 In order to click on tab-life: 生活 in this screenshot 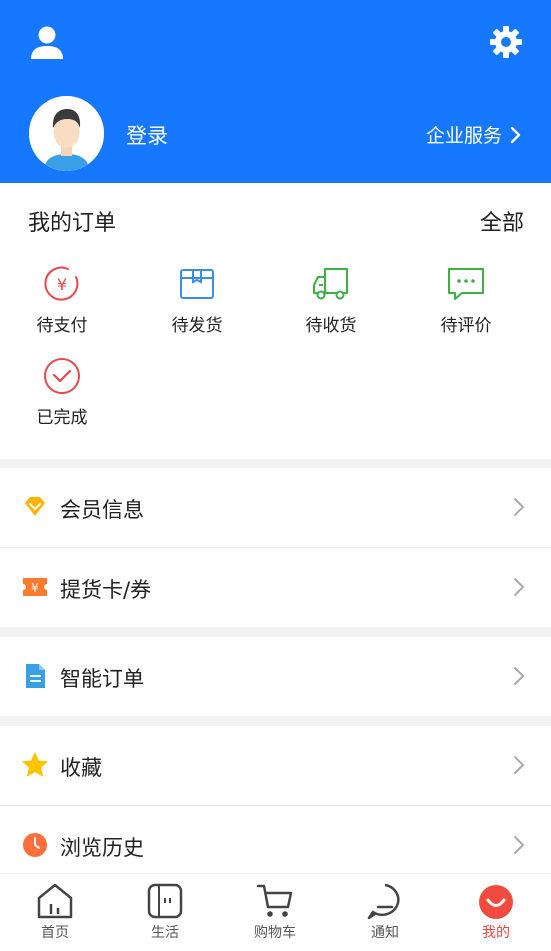, I will do `click(165, 912)`.